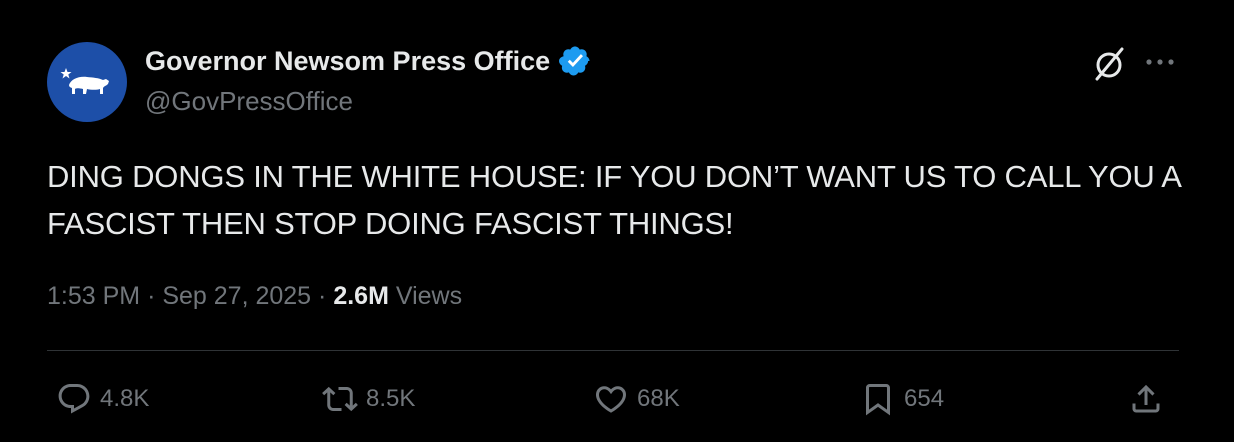 The width and height of the screenshot is (1234, 442). I want to click on views-count: 2.6M, so click(361, 296).